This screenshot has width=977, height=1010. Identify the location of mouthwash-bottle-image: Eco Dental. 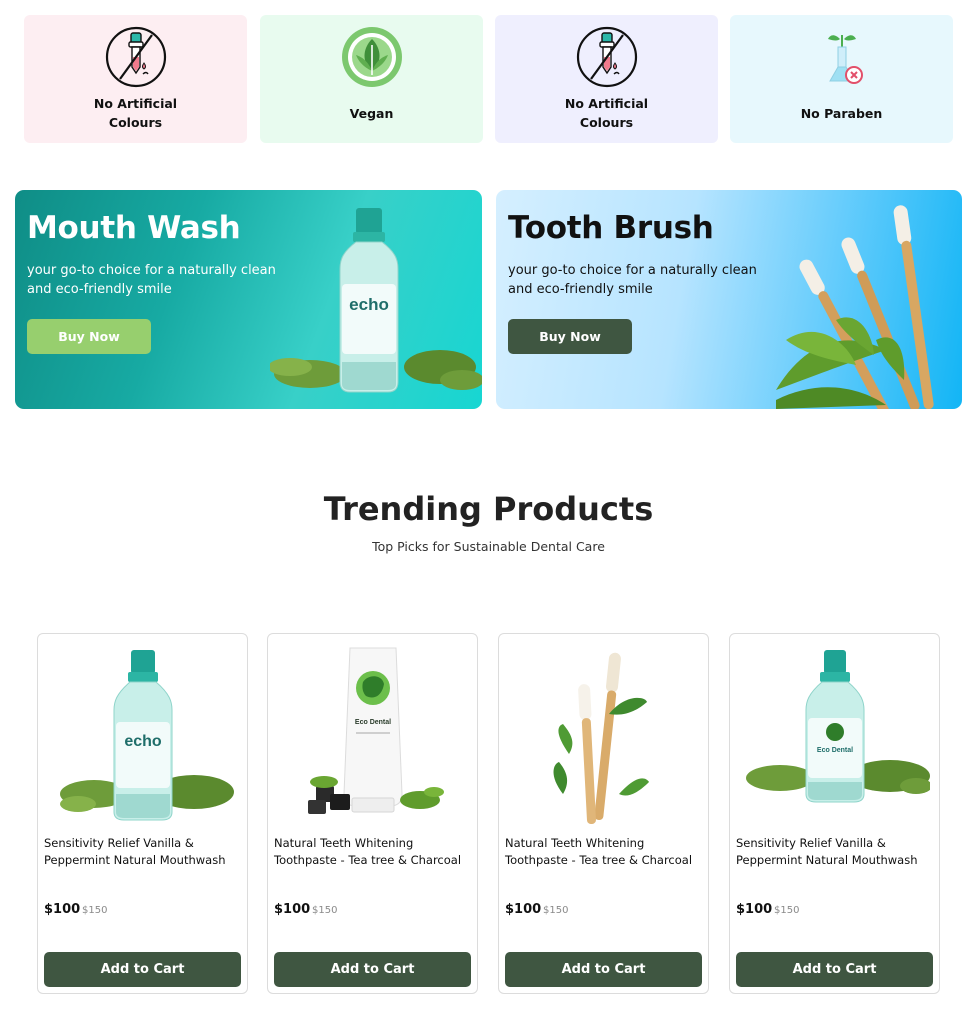
(838, 726).